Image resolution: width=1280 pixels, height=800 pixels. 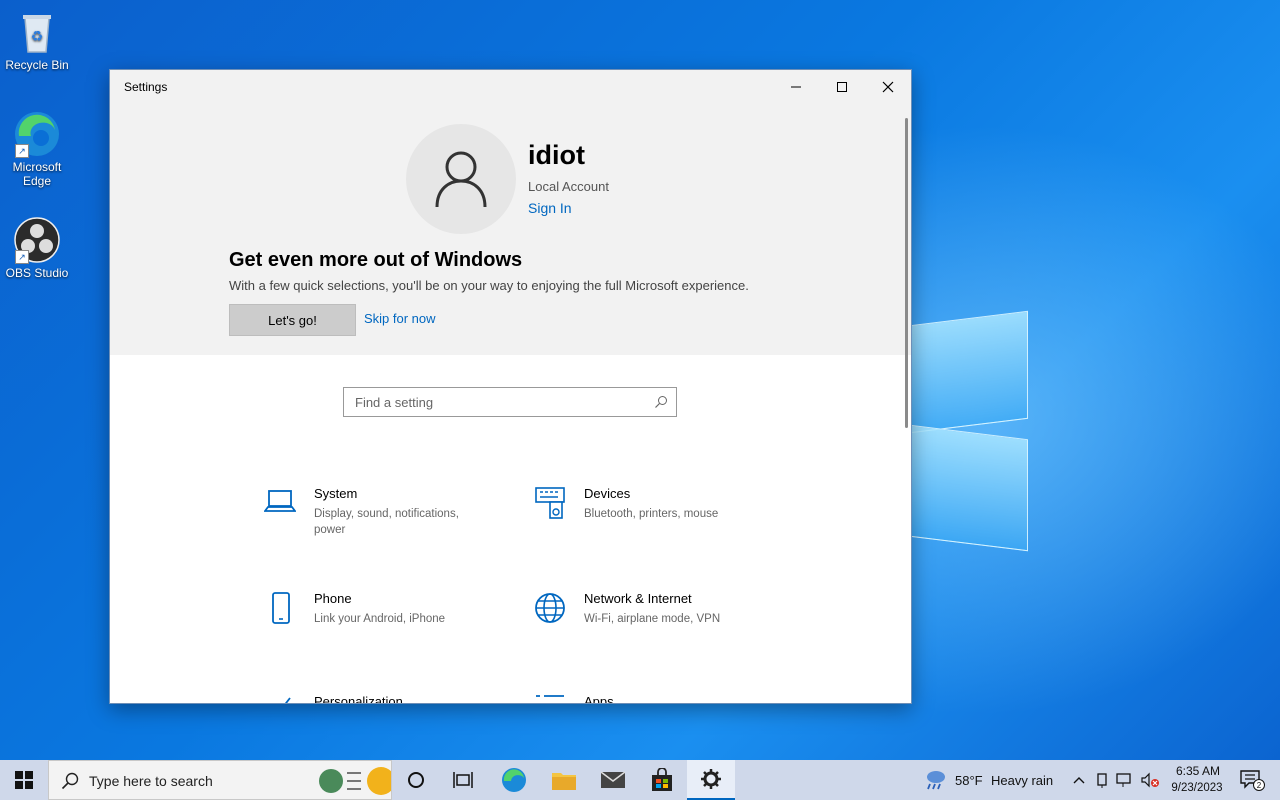 What do you see at coordinates (380, 619) in the screenshot?
I see `category-description: Link your Android, iPhone` at bounding box center [380, 619].